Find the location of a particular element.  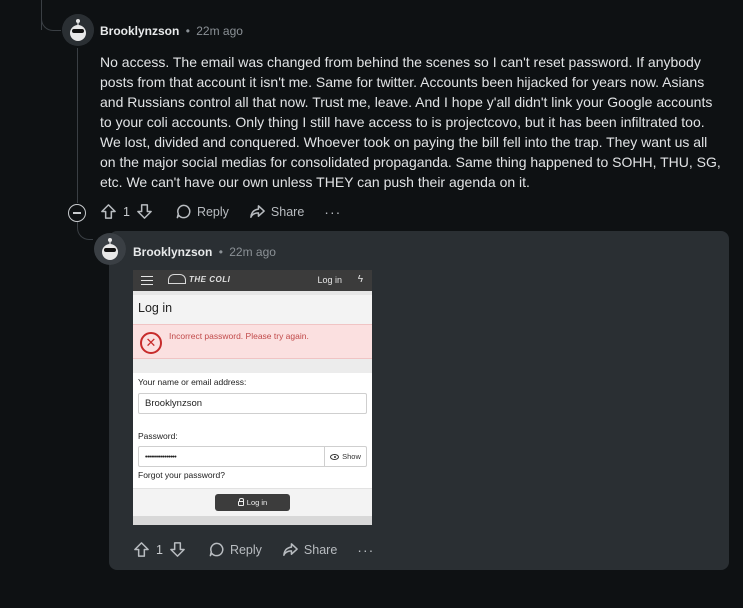

site-logo: THE COLI is located at coordinates (199, 279).